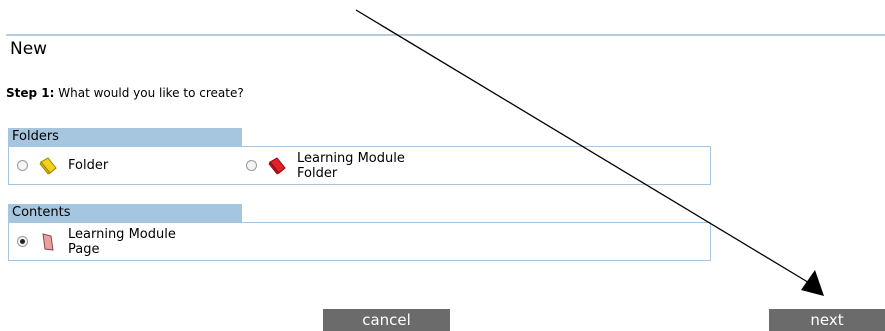 The width and height of the screenshot is (885, 331). I want to click on section-contents: Learning Module Page, so click(359, 241).